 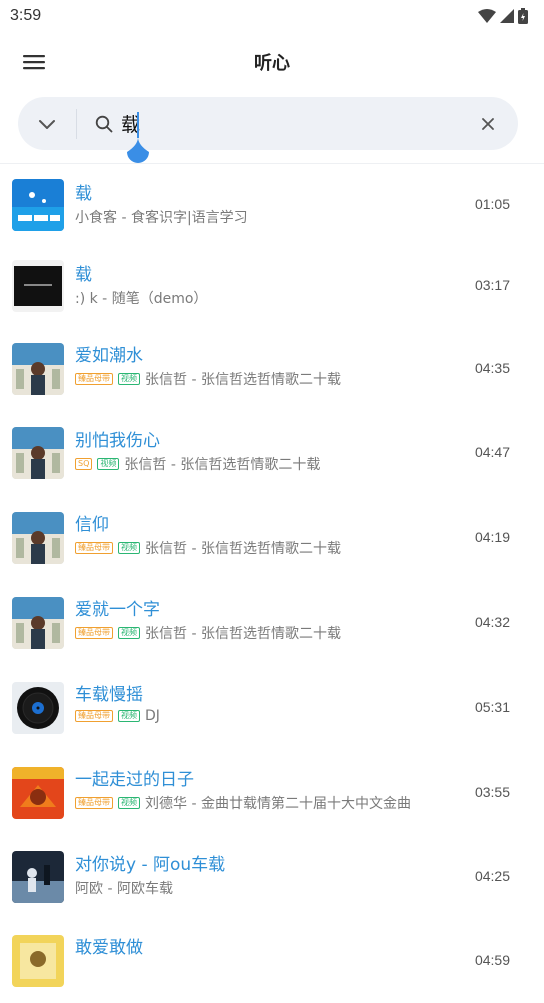 I want to click on song-subtitle: 小食客 - 食客识字|语言学习, so click(x=161, y=217).